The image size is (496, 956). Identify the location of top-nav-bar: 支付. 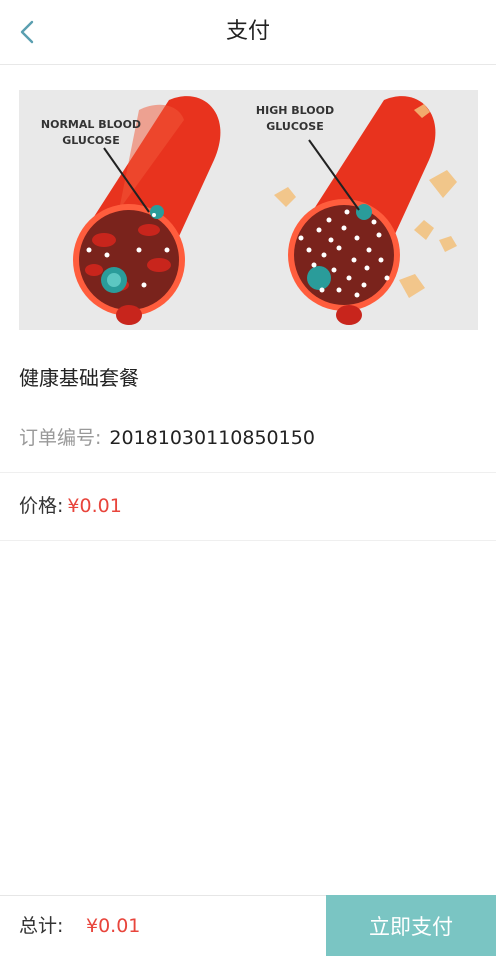
(248, 32).